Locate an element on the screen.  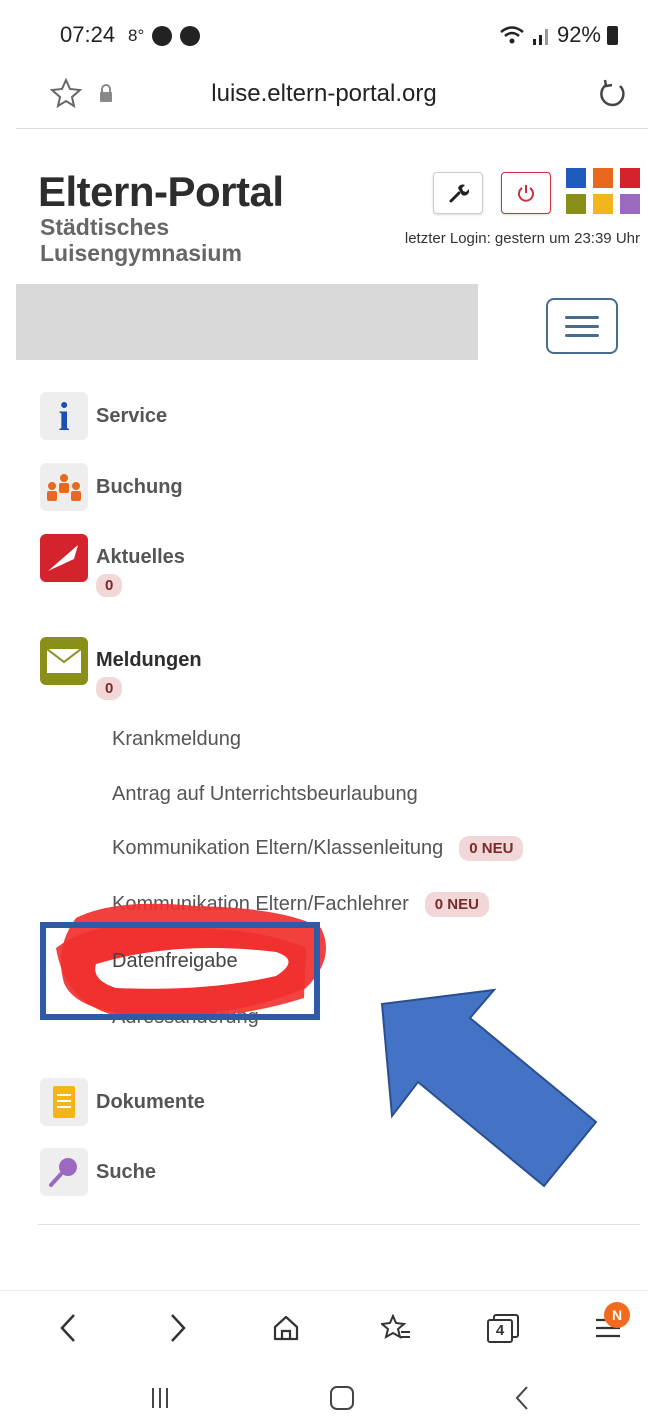
back-system-button is located at coordinates (522, 1398).